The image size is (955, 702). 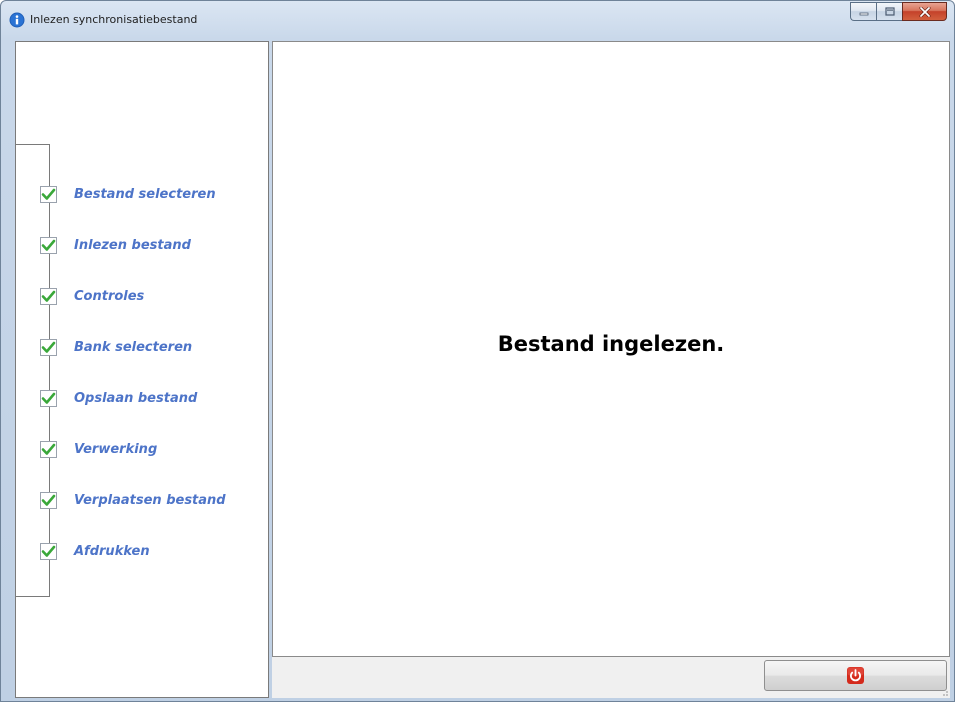 I want to click on step-item: Bank selecteren, so click(x=116, y=347).